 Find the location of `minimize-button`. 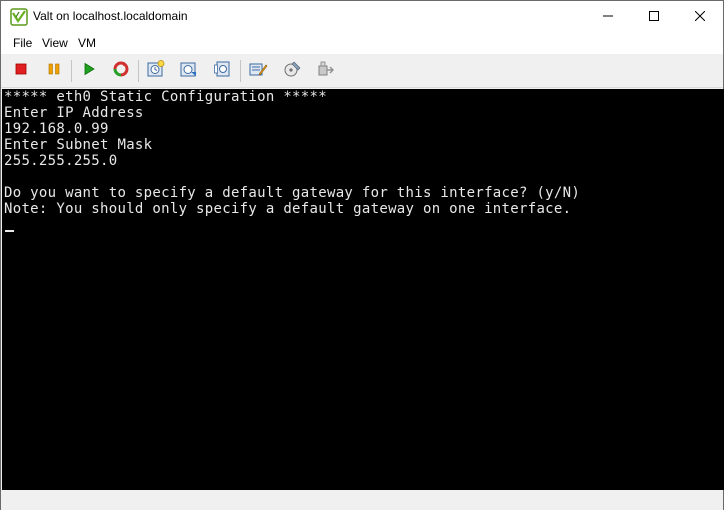

minimize-button is located at coordinates (608, 16).